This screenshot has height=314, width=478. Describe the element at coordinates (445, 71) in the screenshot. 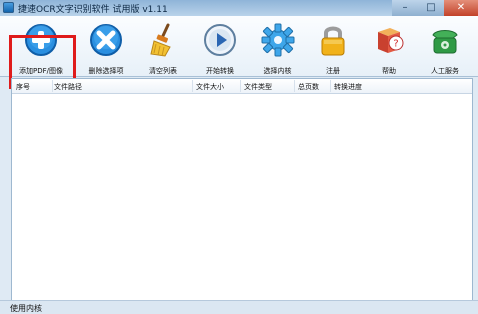

I see `customer-service-label: 人工服务` at that location.